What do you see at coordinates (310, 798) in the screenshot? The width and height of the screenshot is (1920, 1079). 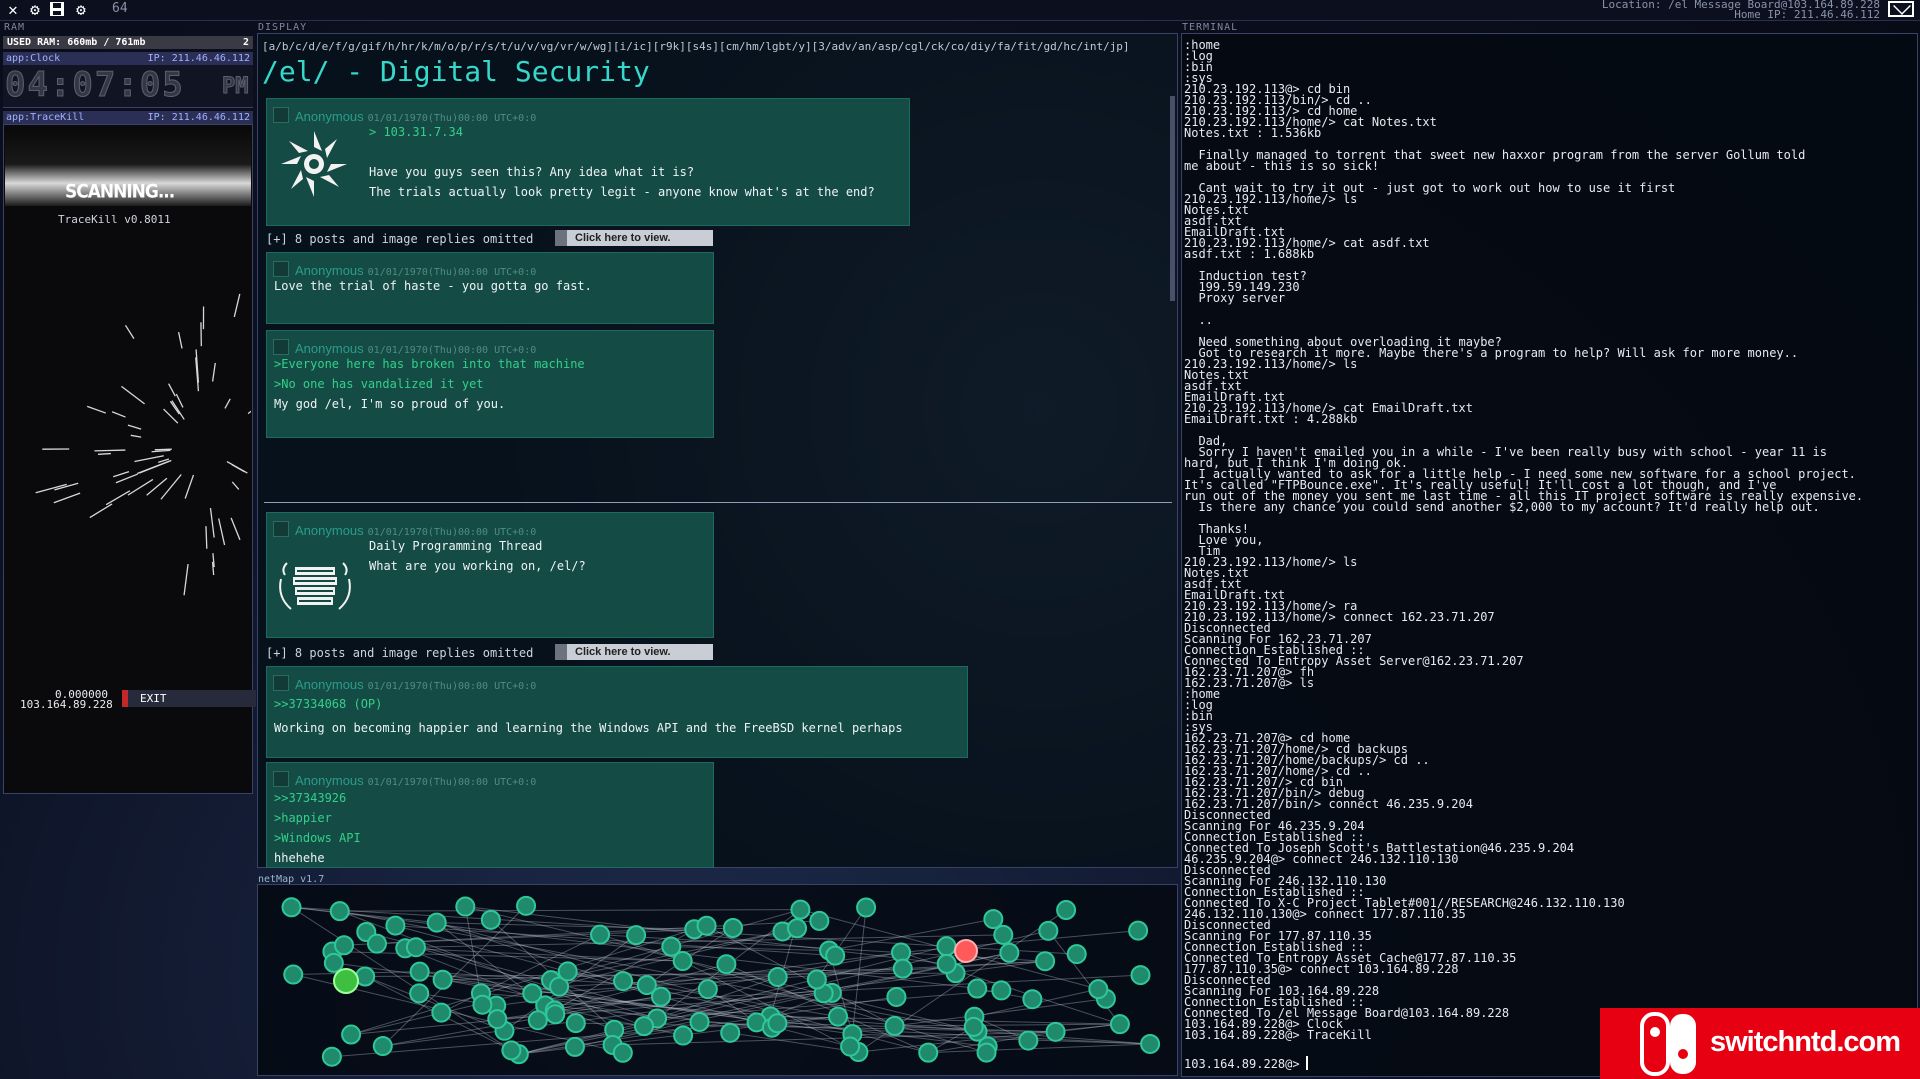 I see `greentext-line: >>37343926` at bounding box center [310, 798].